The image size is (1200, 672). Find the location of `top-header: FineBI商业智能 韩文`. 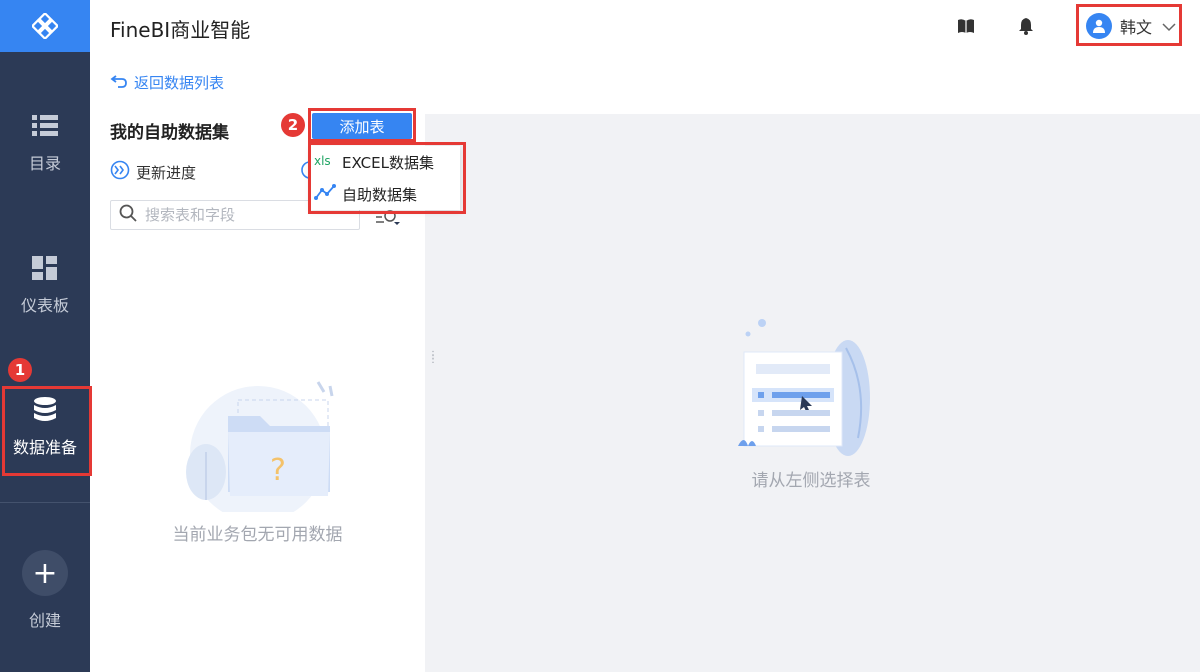

top-header: FineBI商业智能 韩文 is located at coordinates (645, 26).